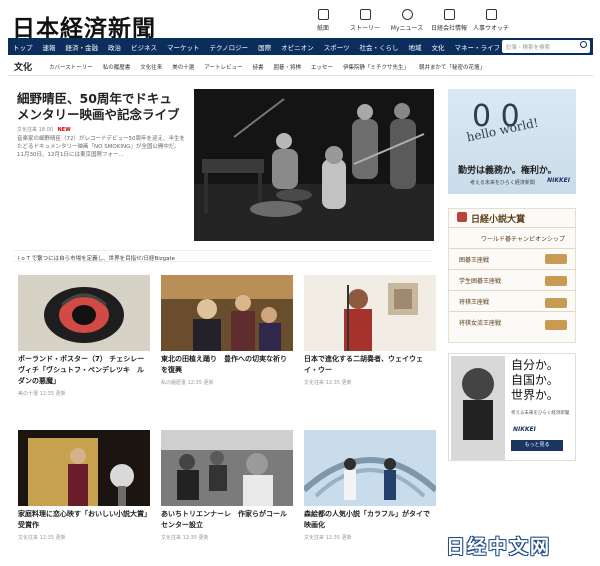 The height and width of the screenshot is (566, 600). Describe the element at coordinates (44, 129) in the screenshot. I see `lead-meta: 文化往来 18:00 NEW` at that location.